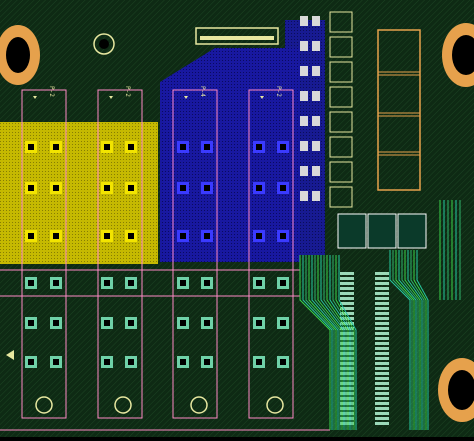 The width and height of the screenshot is (474, 441). I want to click on relay-label: P-4, so click(202, 91).